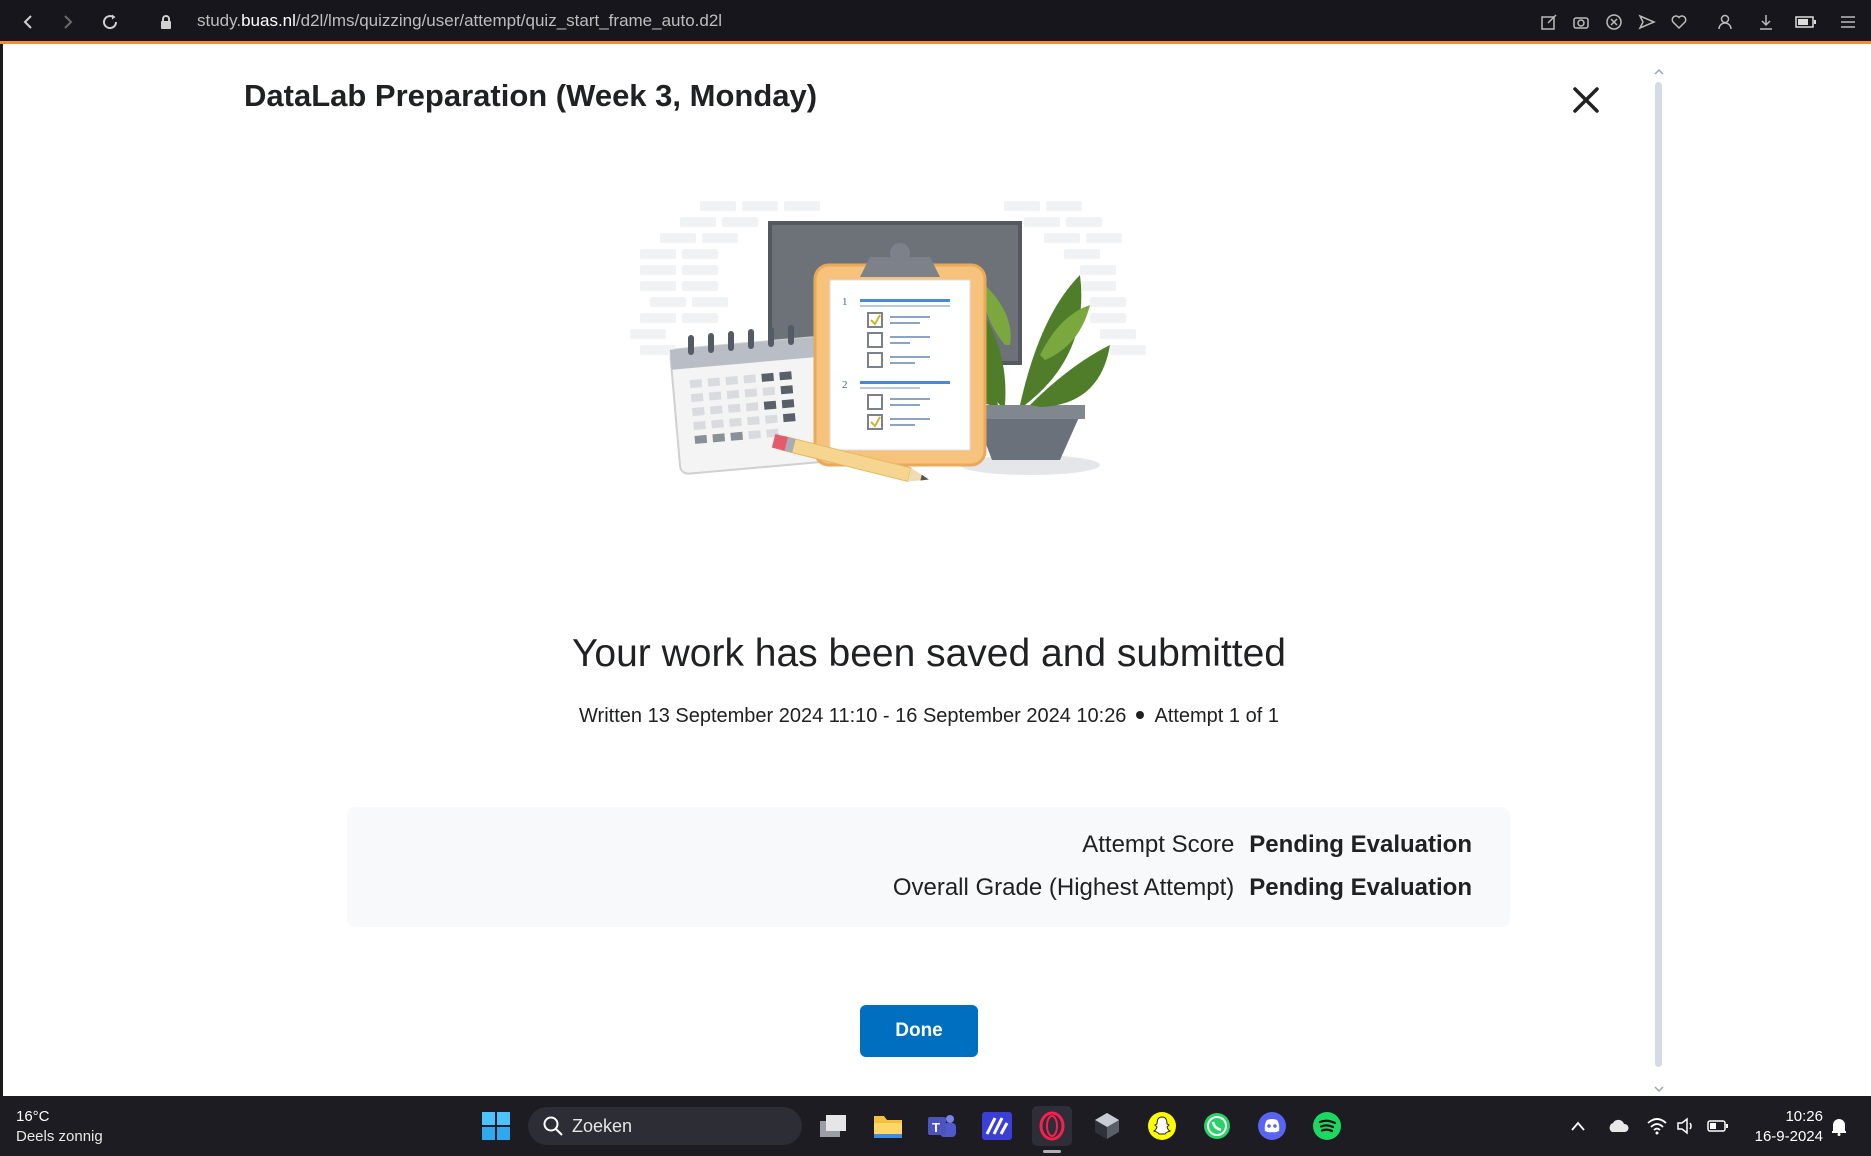  I want to click on clipboard: 1 2, so click(900, 355).